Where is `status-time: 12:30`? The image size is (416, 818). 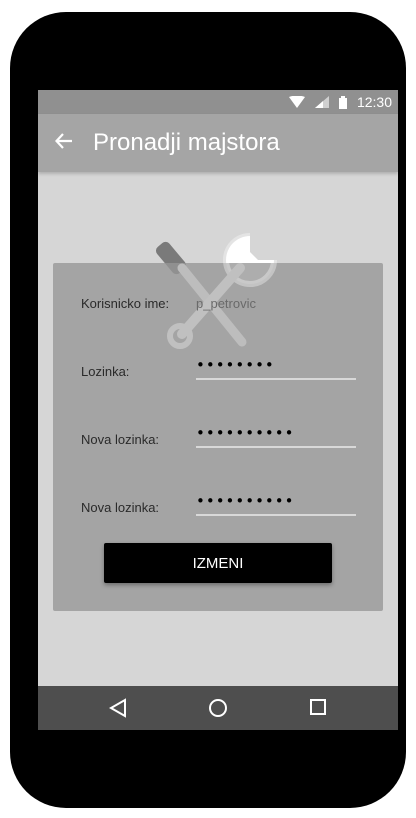
status-time: 12:30 is located at coordinates (374, 102).